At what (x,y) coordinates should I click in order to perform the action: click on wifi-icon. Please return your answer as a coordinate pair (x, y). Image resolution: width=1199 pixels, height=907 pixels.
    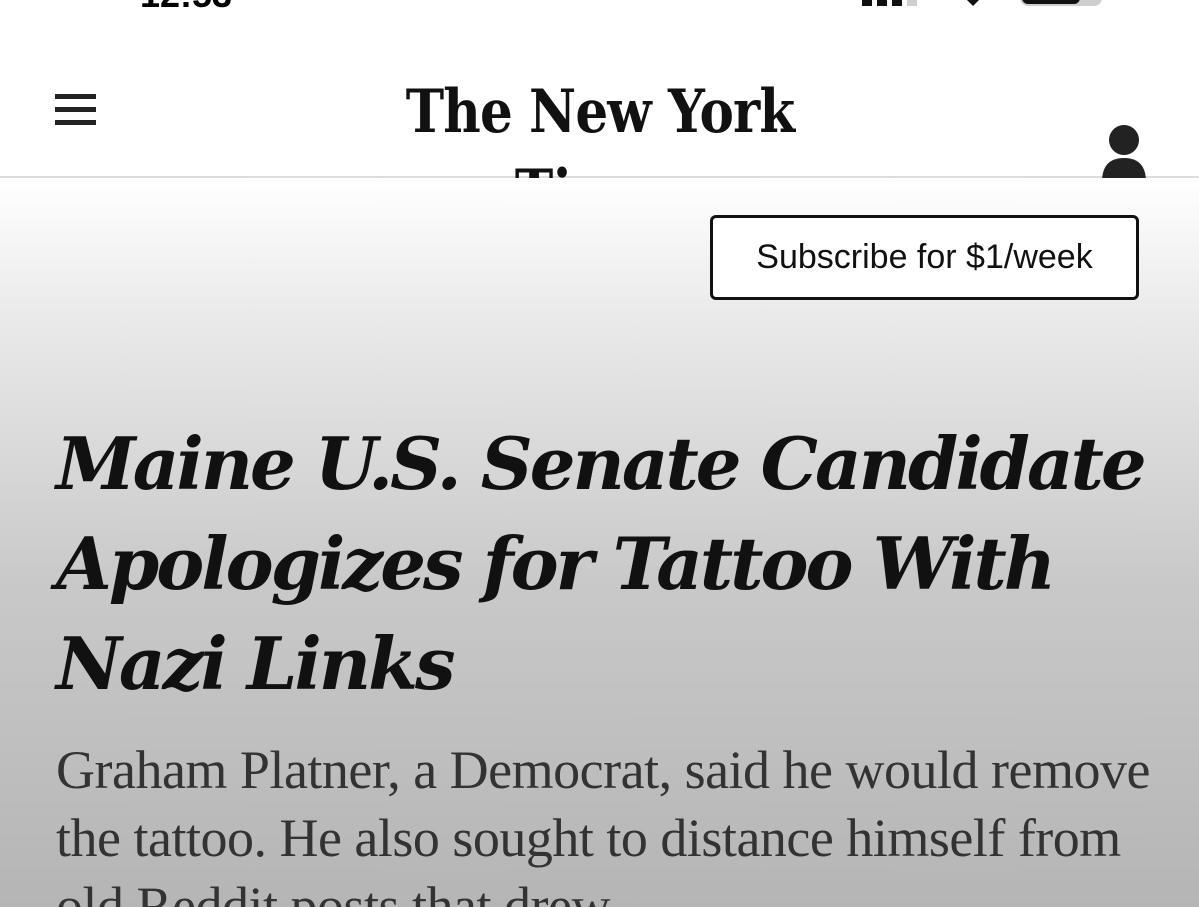
    Looking at the image, I should click on (973, 3).